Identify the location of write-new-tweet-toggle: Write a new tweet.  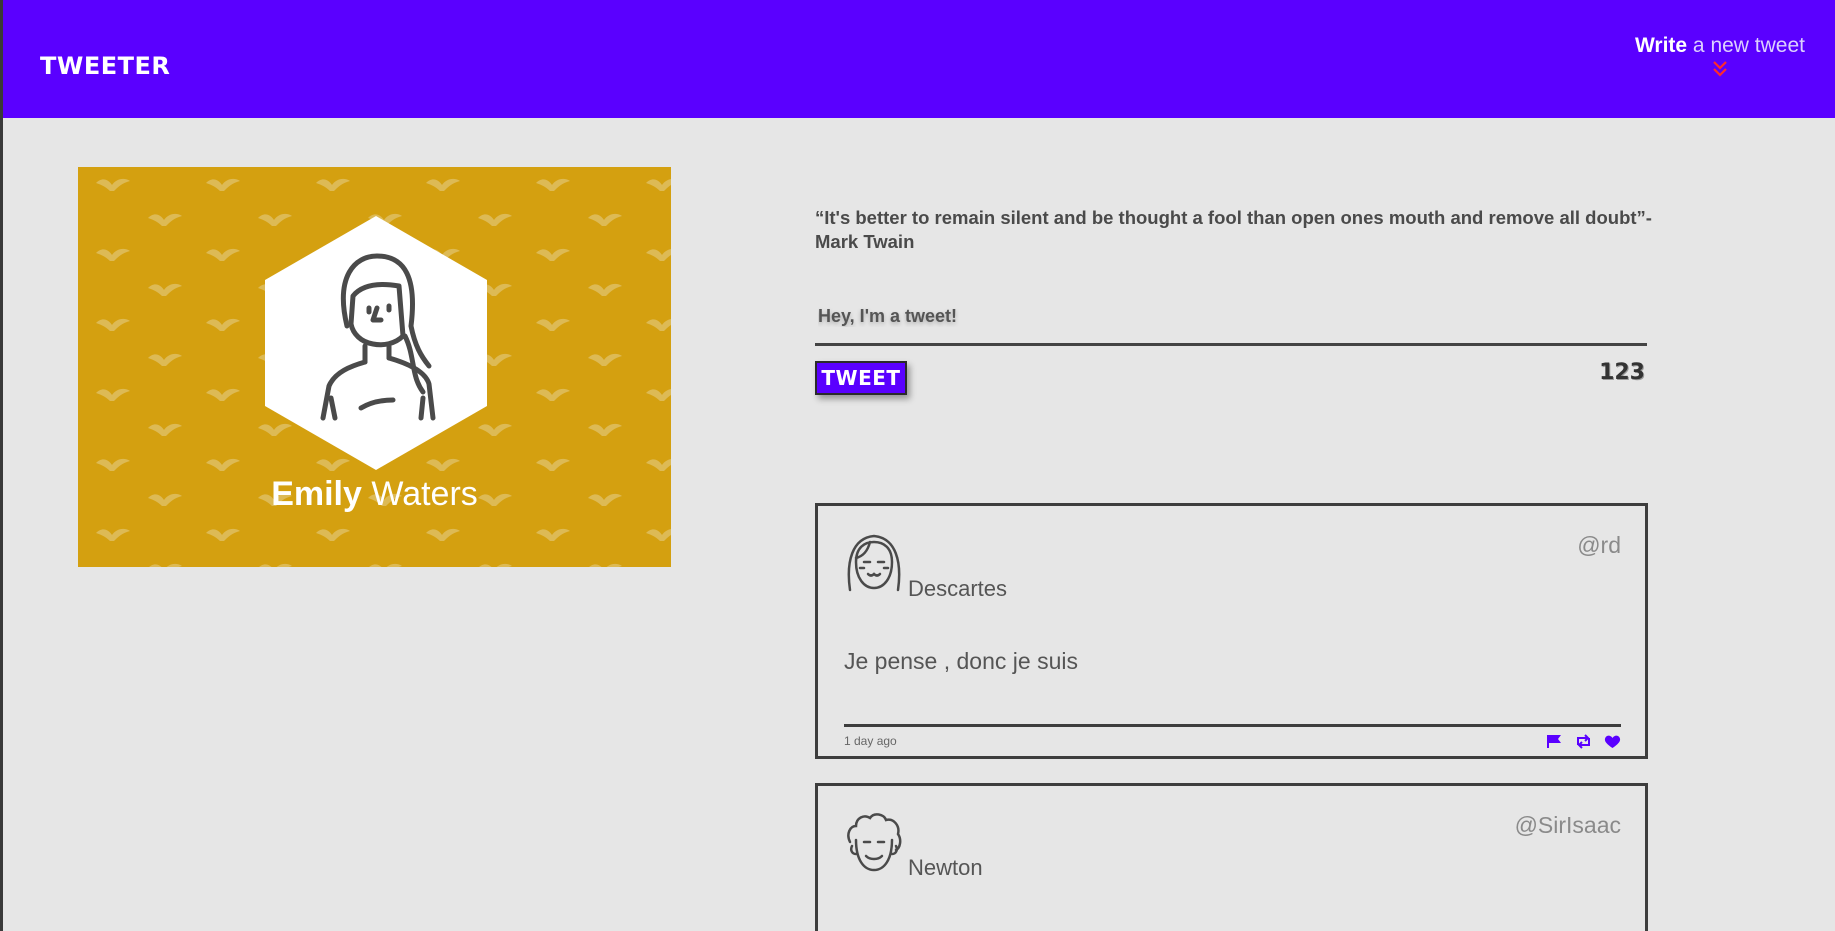
(1720, 57).